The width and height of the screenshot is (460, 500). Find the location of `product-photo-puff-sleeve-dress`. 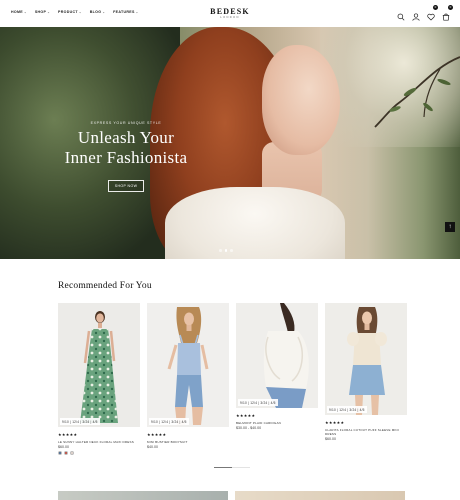

product-photo-puff-sleeve-dress is located at coordinates (366, 359).